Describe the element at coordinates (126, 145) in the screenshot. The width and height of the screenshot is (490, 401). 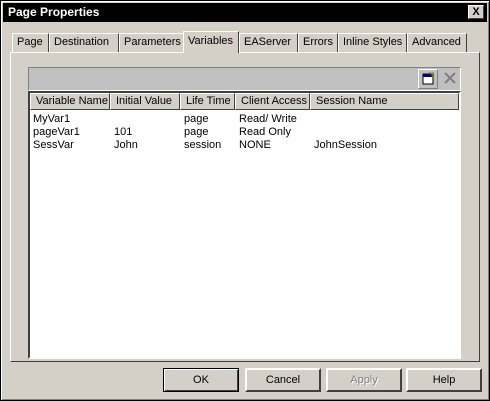
I see `cell-initial-value: John` at that location.